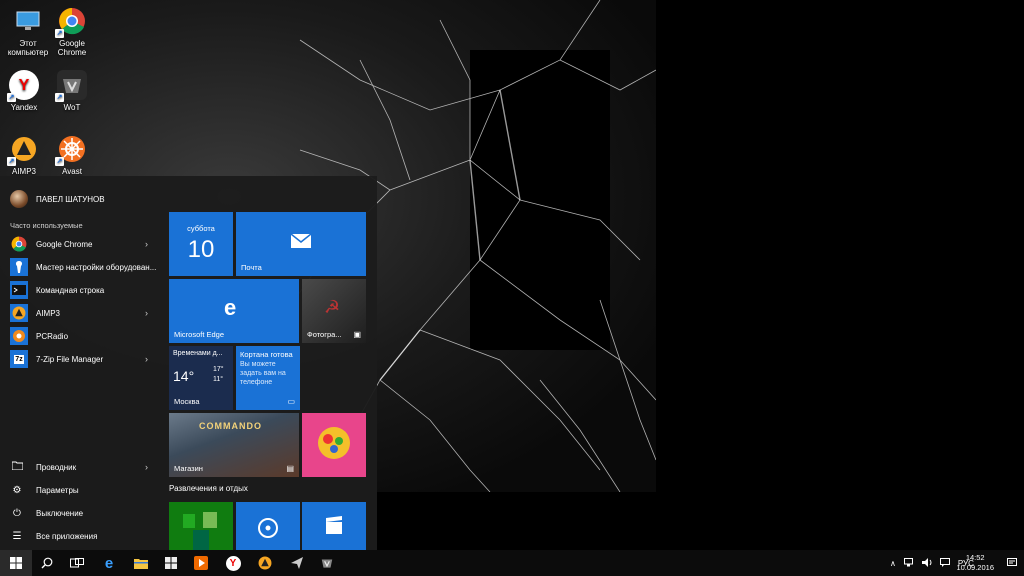  What do you see at coordinates (201, 563) in the screenshot?
I see `media-player-icon` at bounding box center [201, 563].